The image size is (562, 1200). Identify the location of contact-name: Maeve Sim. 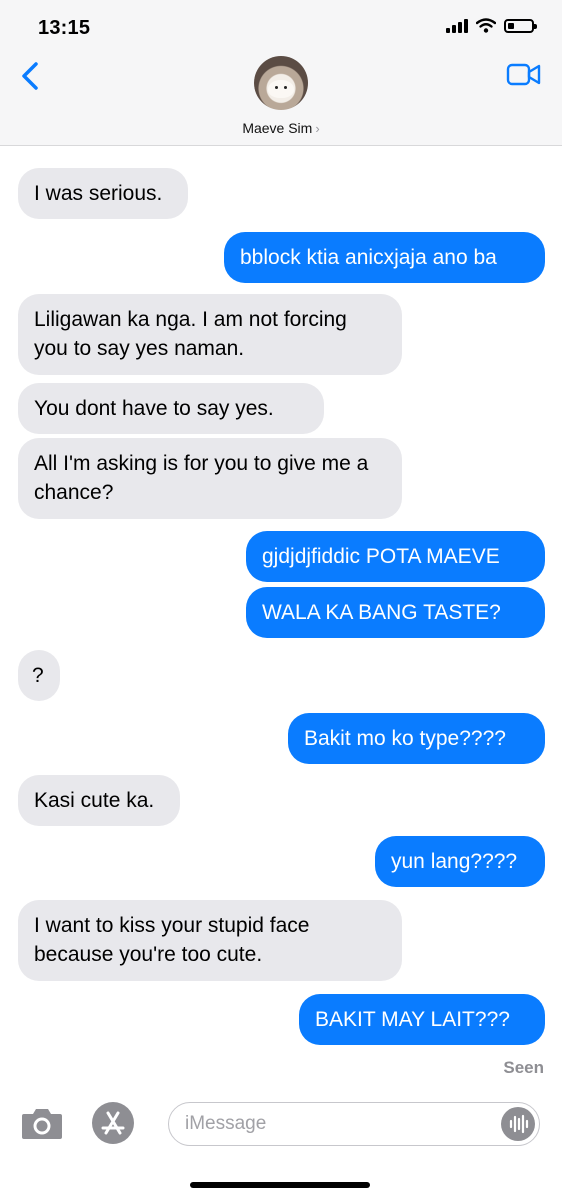
(277, 128).